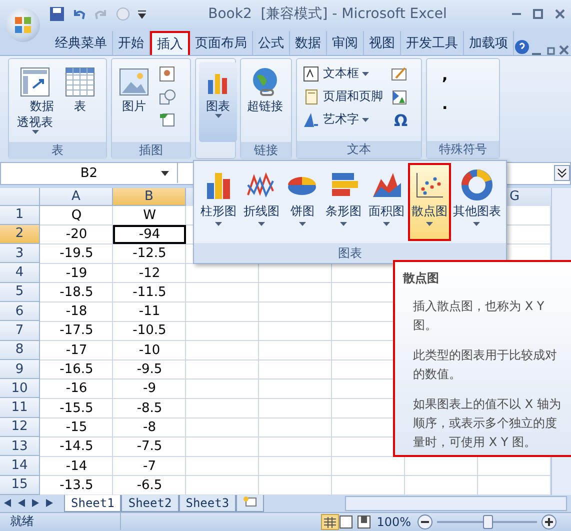  I want to click on table-cell-text: -18, so click(76, 312).